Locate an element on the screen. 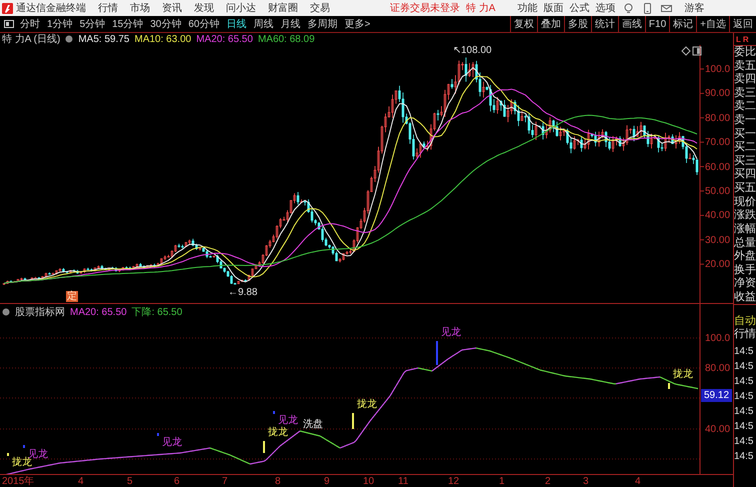  toolbar-button: 返回 is located at coordinates (742, 24).